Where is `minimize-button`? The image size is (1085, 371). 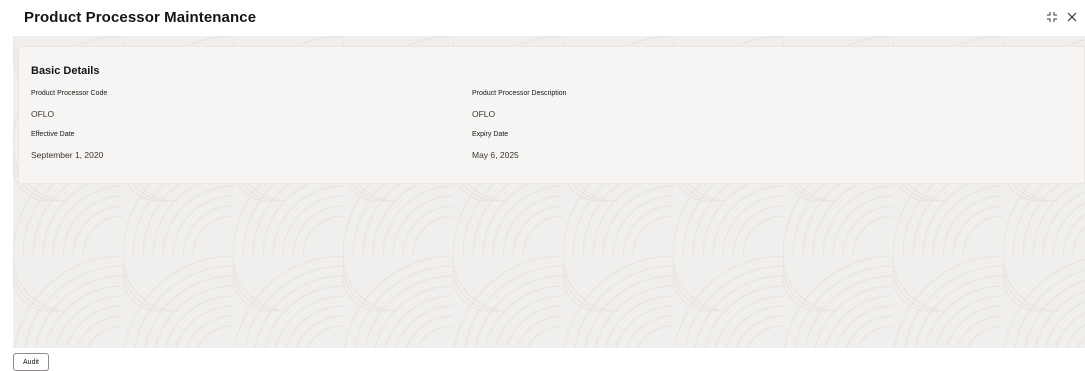 minimize-button is located at coordinates (1052, 17).